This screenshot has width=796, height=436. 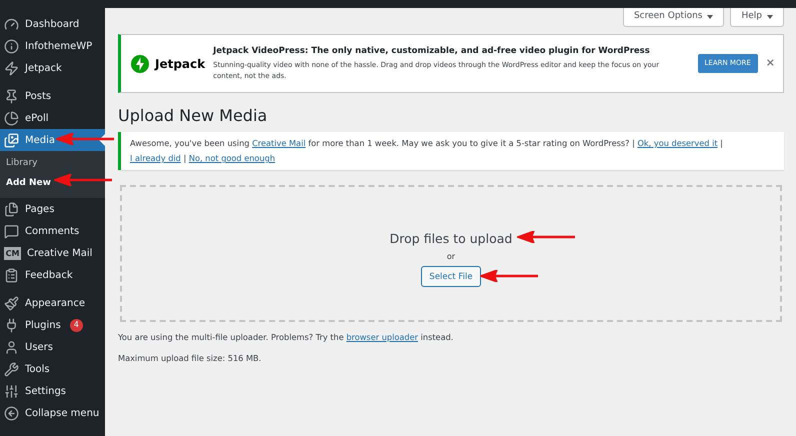 I want to click on text-link: Creative Mail, so click(x=279, y=143).